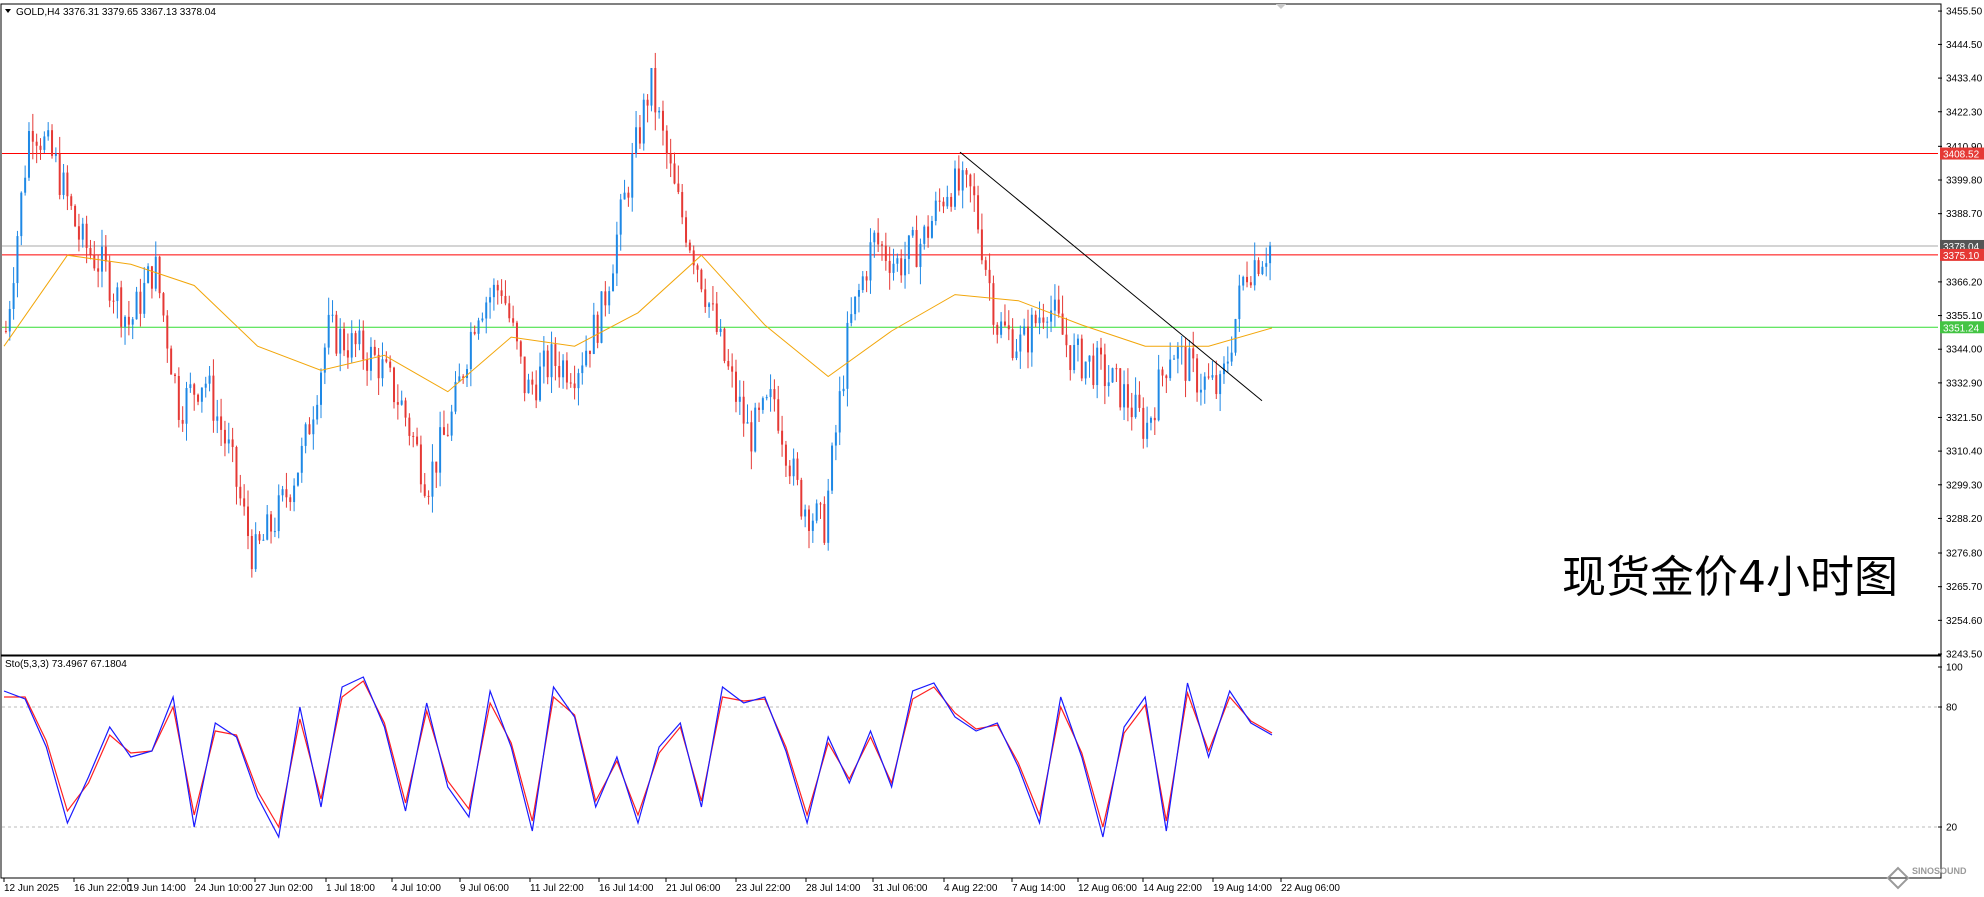 This screenshot has height=897, width=1984. I want to click on price-tick-label: 3388.70, so click(1964, 214).